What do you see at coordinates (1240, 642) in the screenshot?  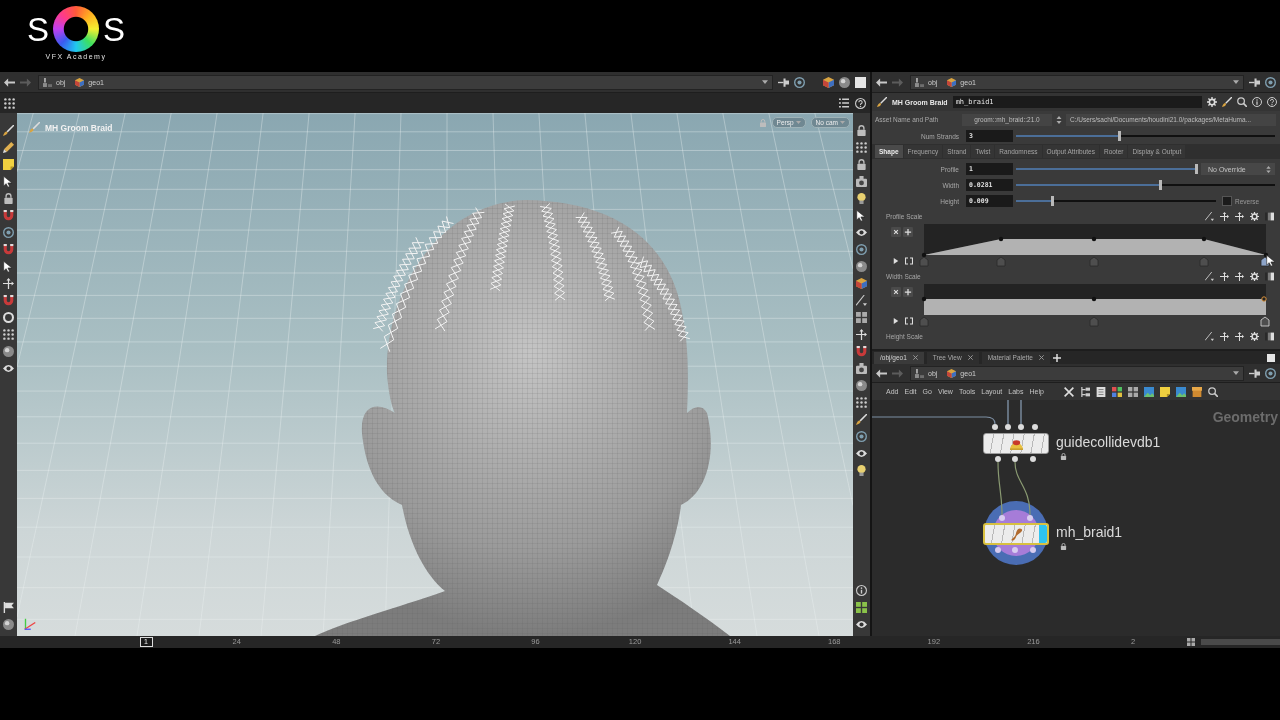 I see `timeline-scrollbar` at bounding box center [1240, 642].